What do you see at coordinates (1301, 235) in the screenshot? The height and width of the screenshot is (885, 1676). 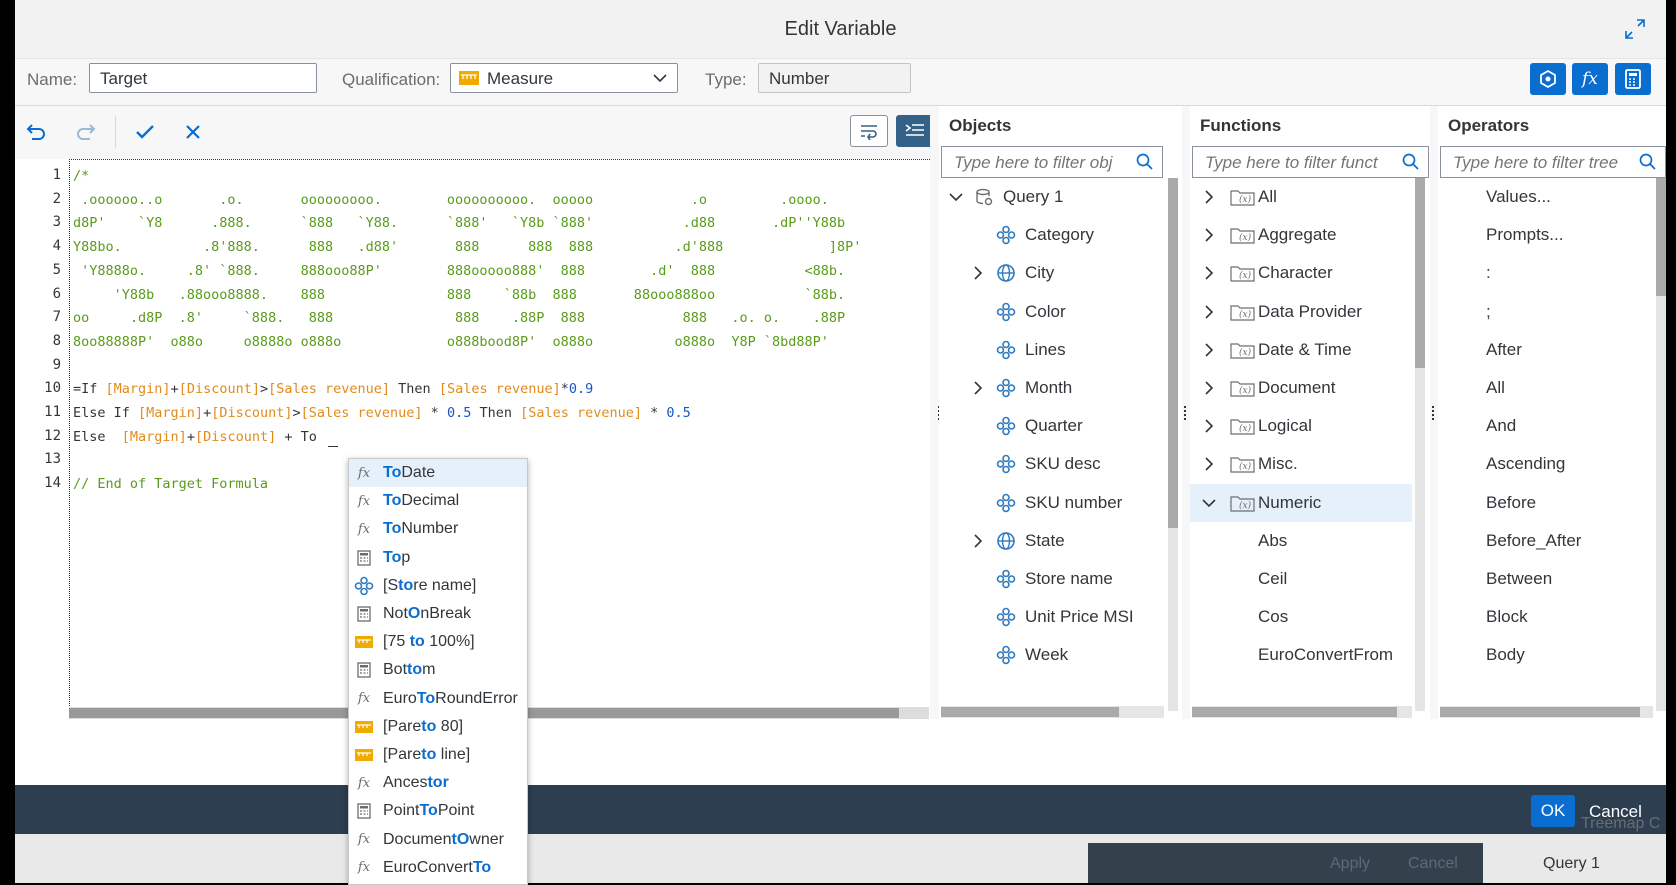 I see `functions-tree-item: (x) Aggregate` at bounding box center [1301, 235].